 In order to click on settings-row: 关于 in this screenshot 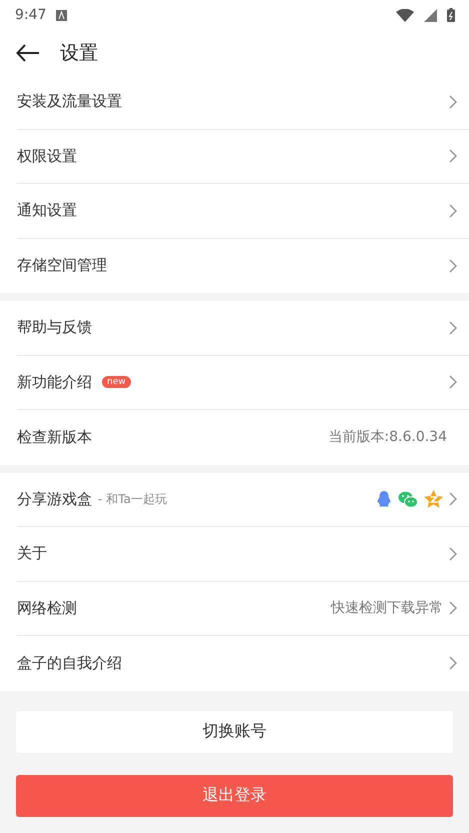, I will do `click(243, 554)`.